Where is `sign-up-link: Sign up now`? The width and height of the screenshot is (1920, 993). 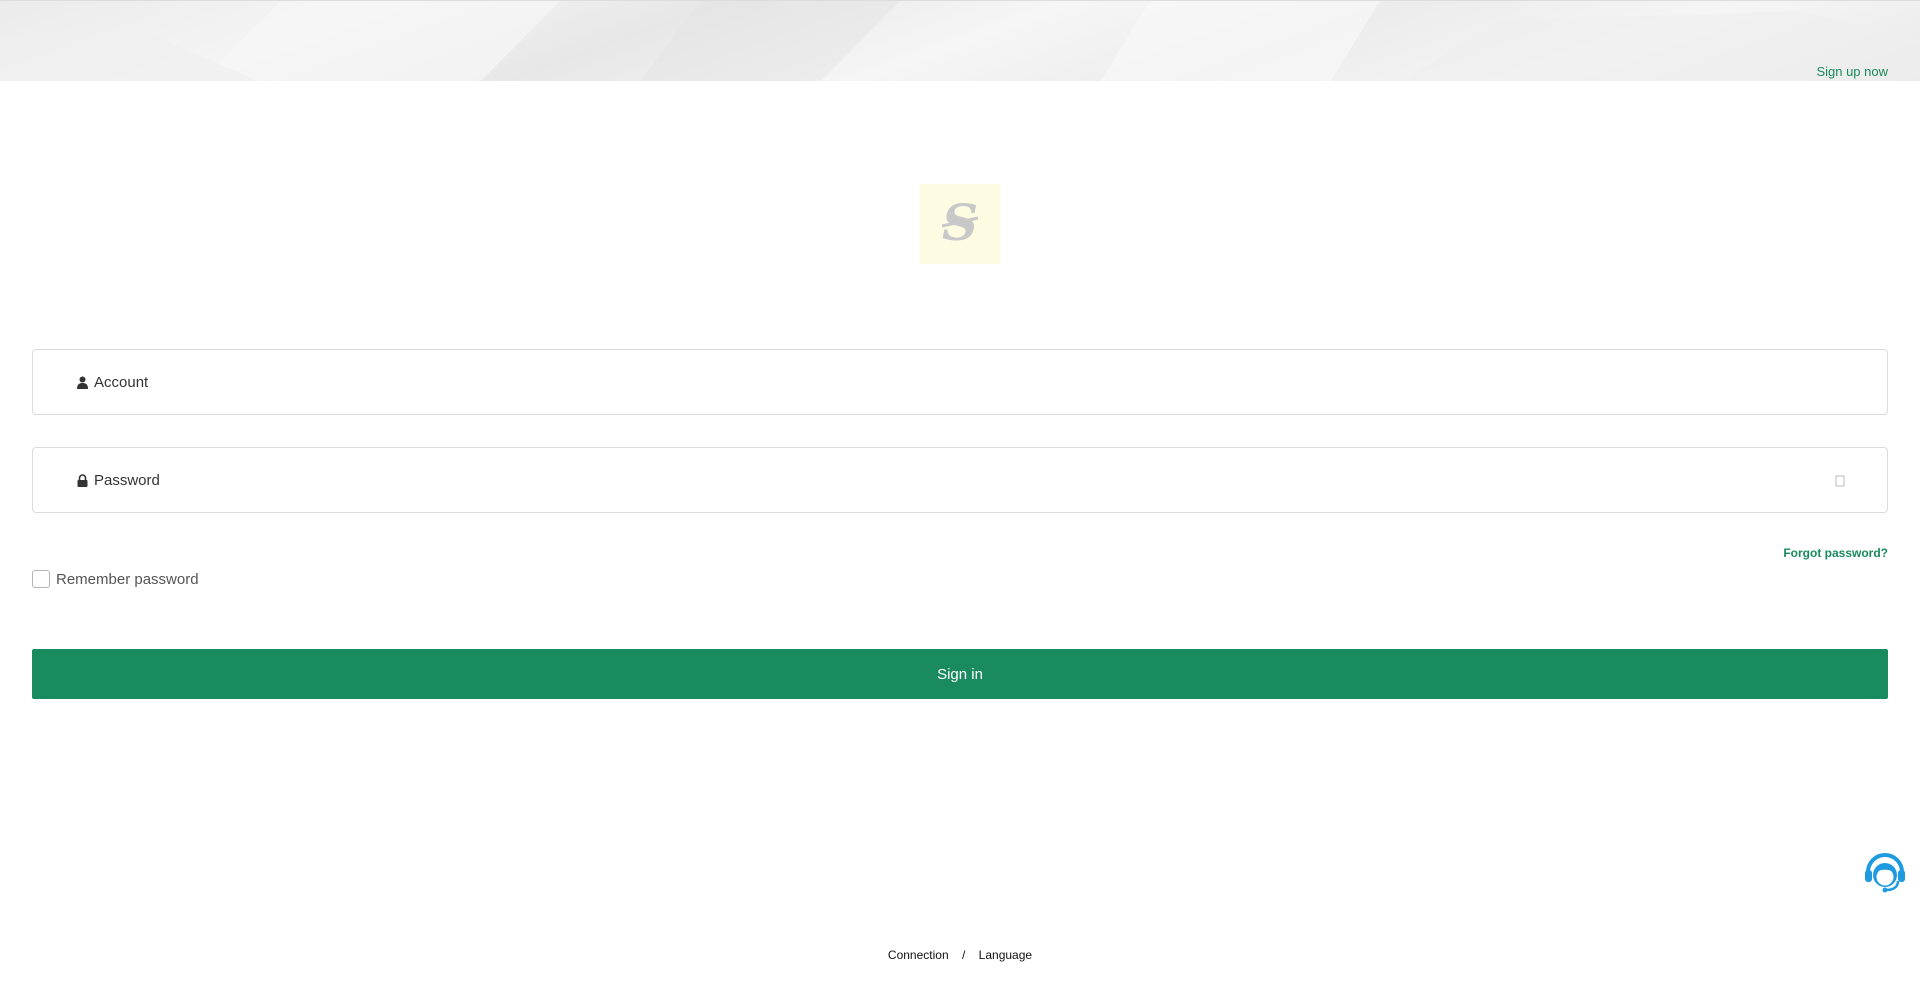
sign-up-link: Sign up now is located at coordinates (1852, 71).